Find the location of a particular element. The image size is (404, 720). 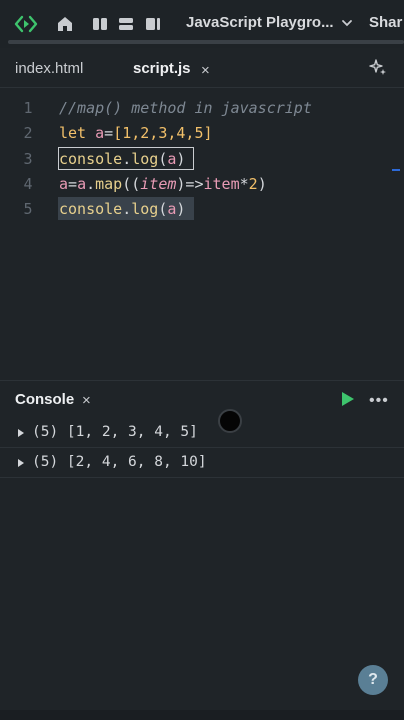

layout-panel-icon is located at coordinates (153, 24).